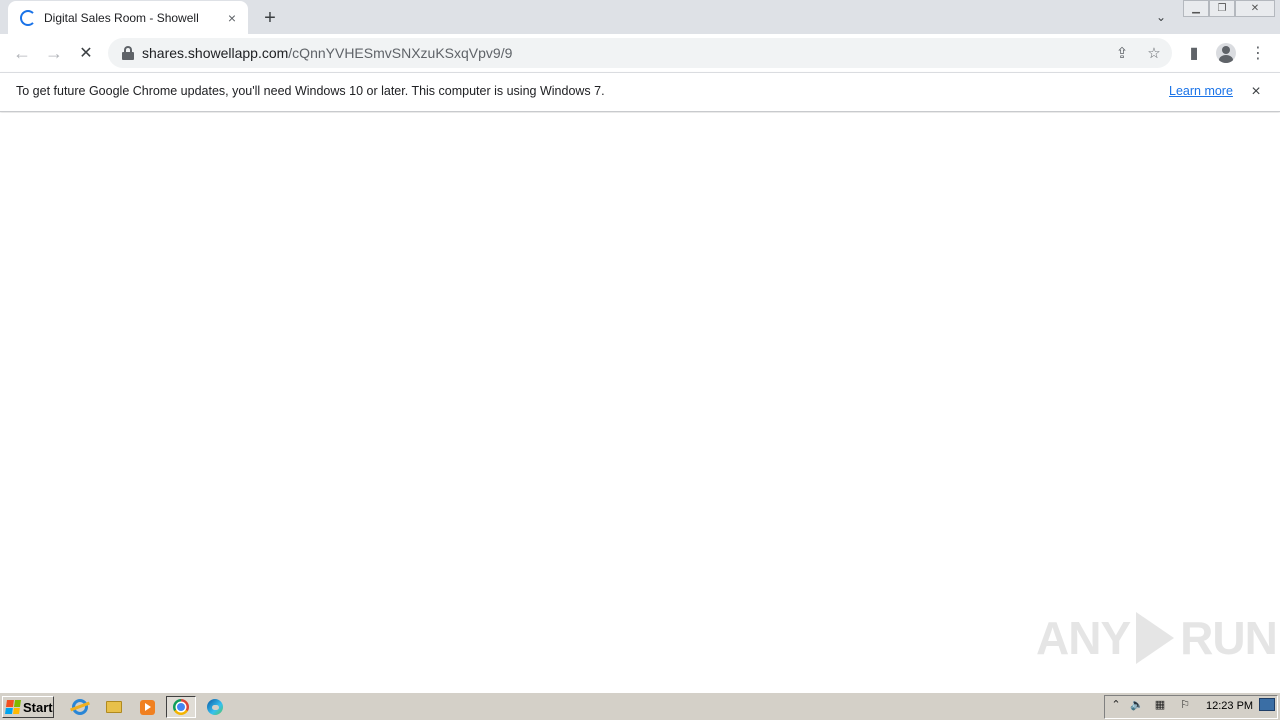  Describe the element at coordinates (13, 707) in the screenshot. I see `windows-logo-icon` at that location.